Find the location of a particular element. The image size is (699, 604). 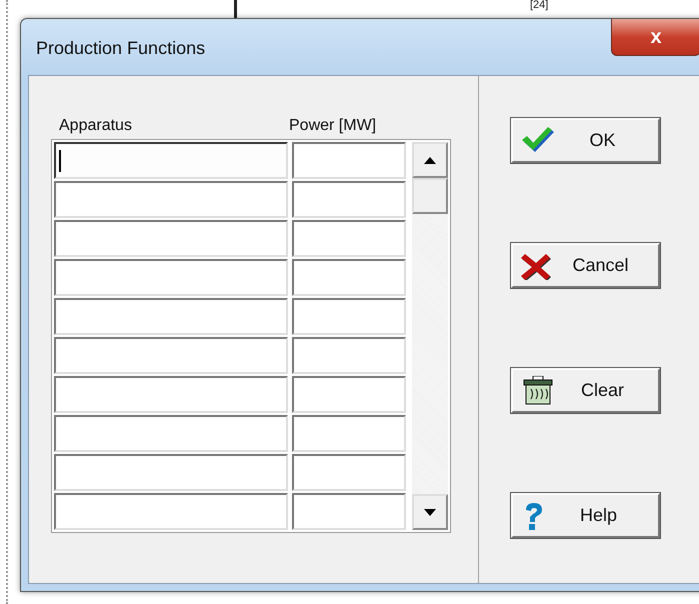

scroll-up-button is located at coordinates (430, 160).